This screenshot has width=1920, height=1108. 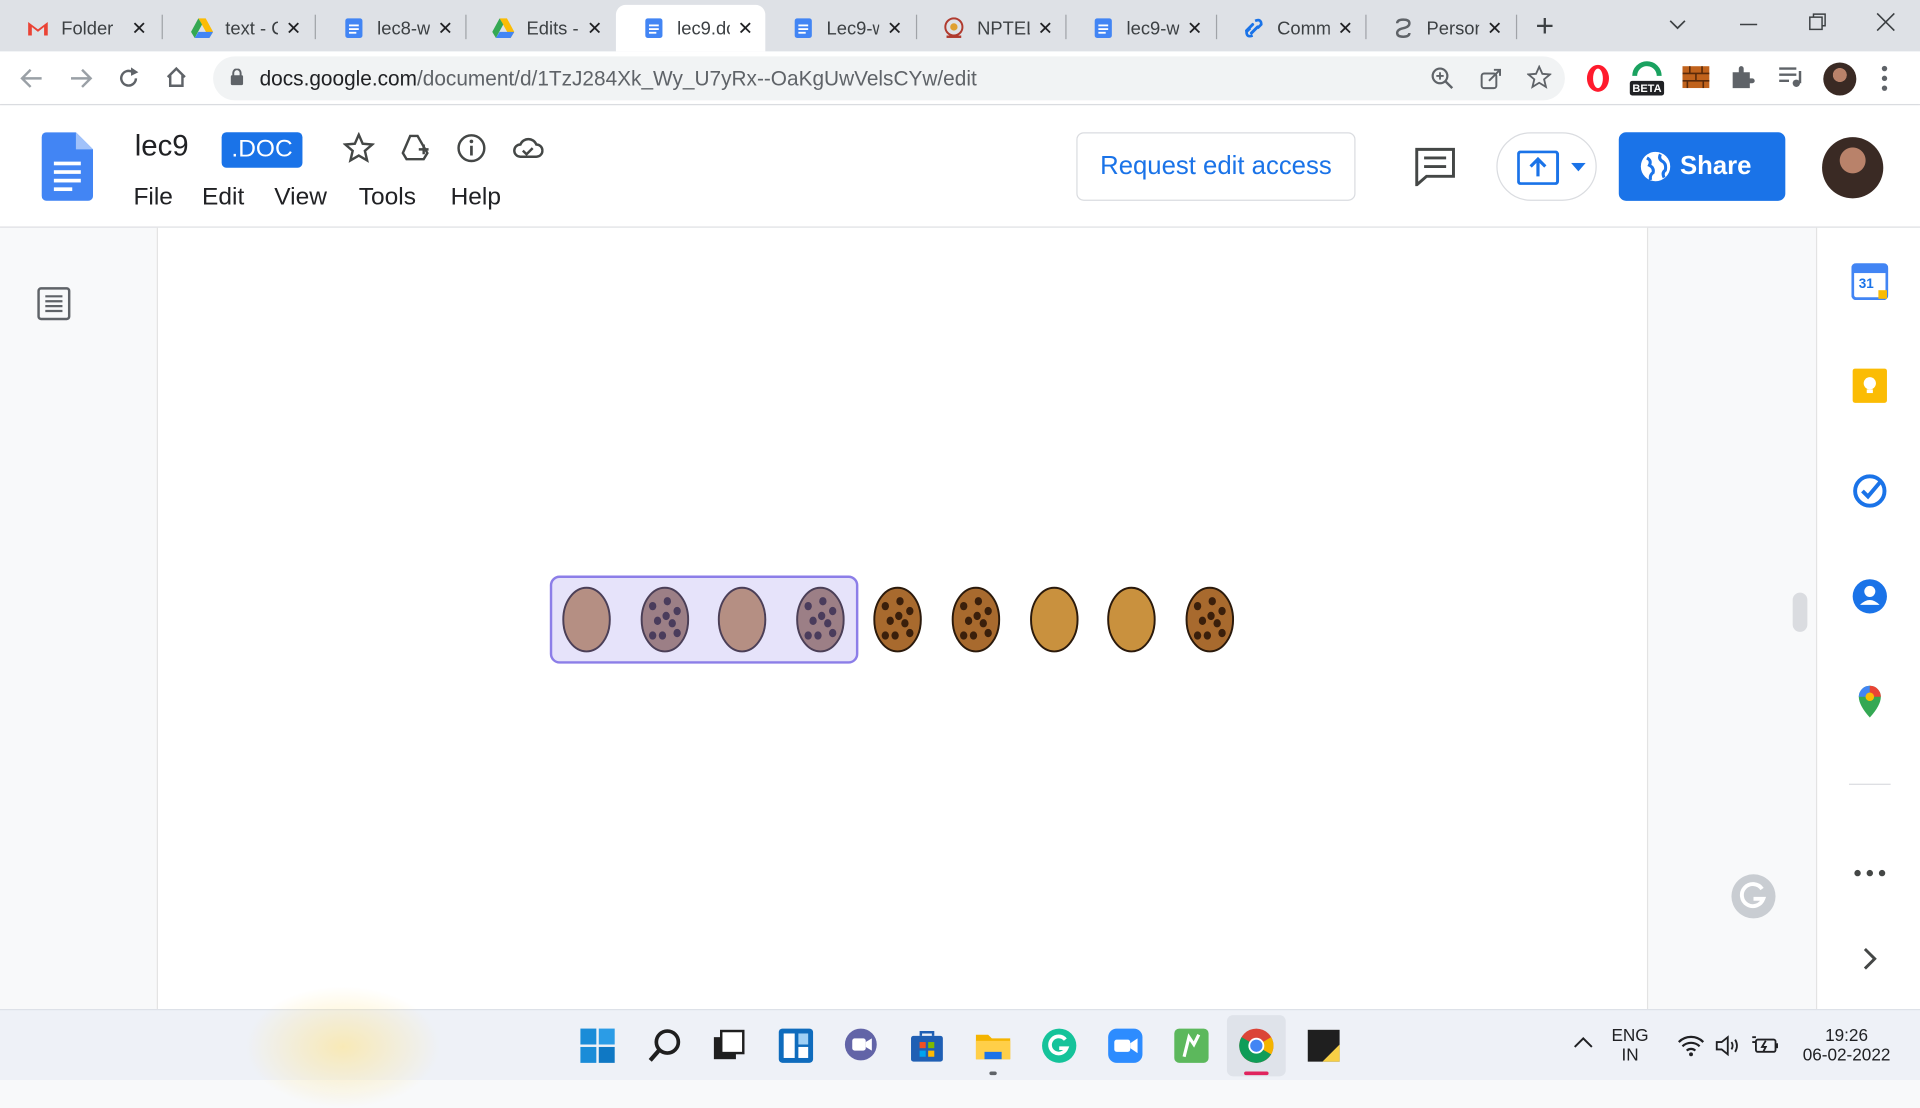 I want to click on keep-icon, so click(x=1869, y=385).